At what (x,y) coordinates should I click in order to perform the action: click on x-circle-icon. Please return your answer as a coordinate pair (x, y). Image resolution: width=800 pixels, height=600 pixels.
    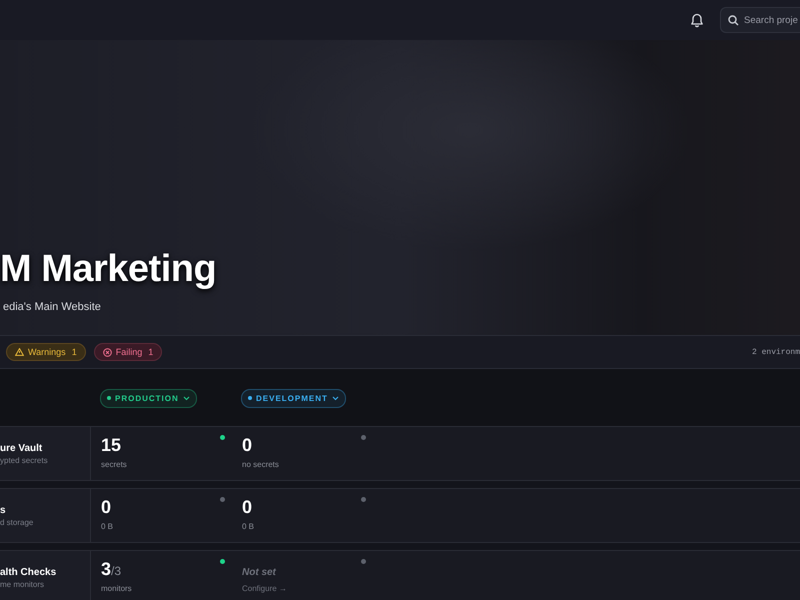
    Looking at the image, I should click on (107, 352).